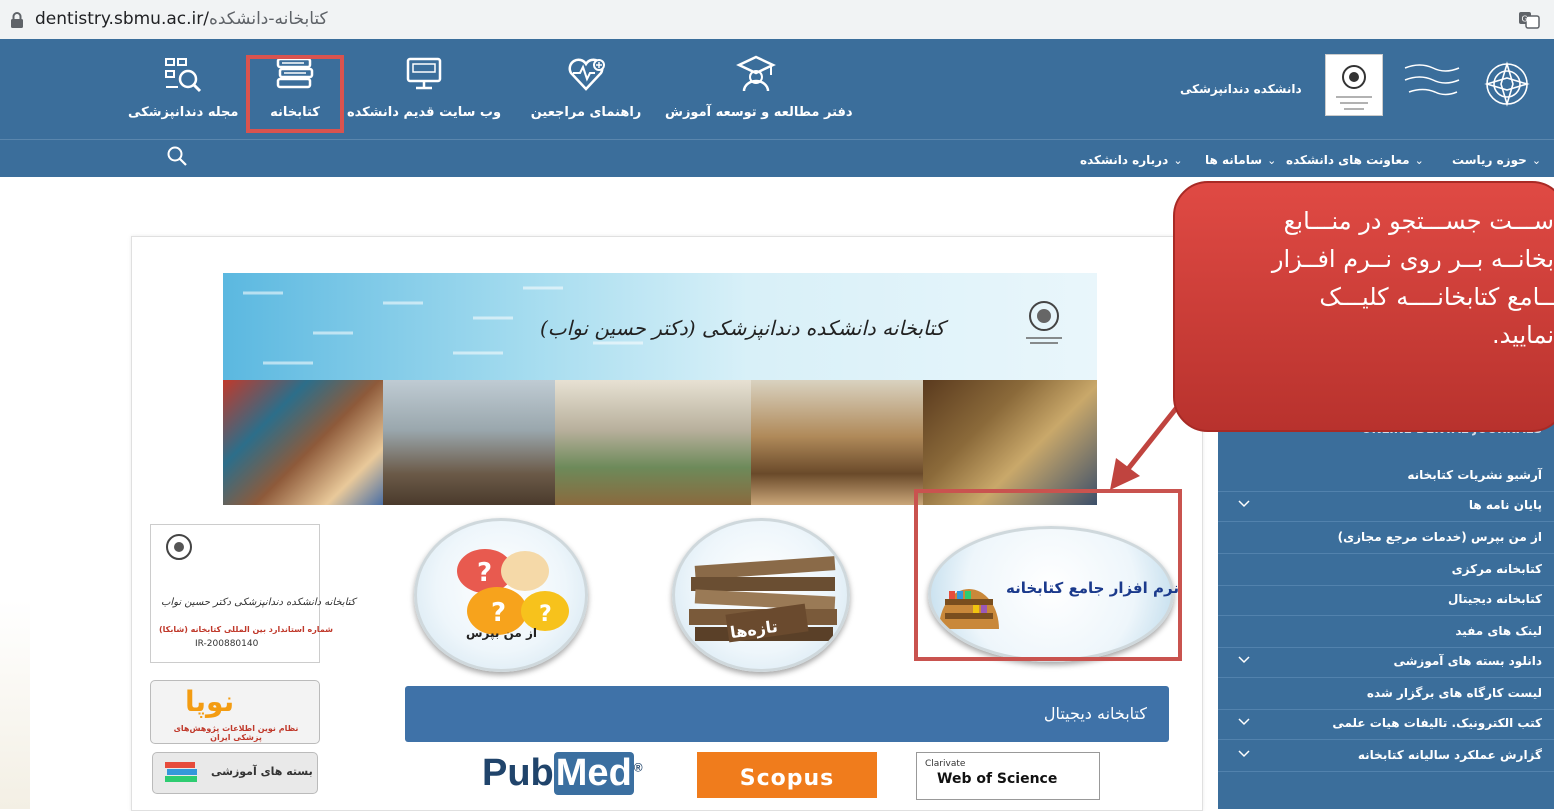 This screenshot has width=1554, height=811. I want to click on library-photos, so click(660, 442).